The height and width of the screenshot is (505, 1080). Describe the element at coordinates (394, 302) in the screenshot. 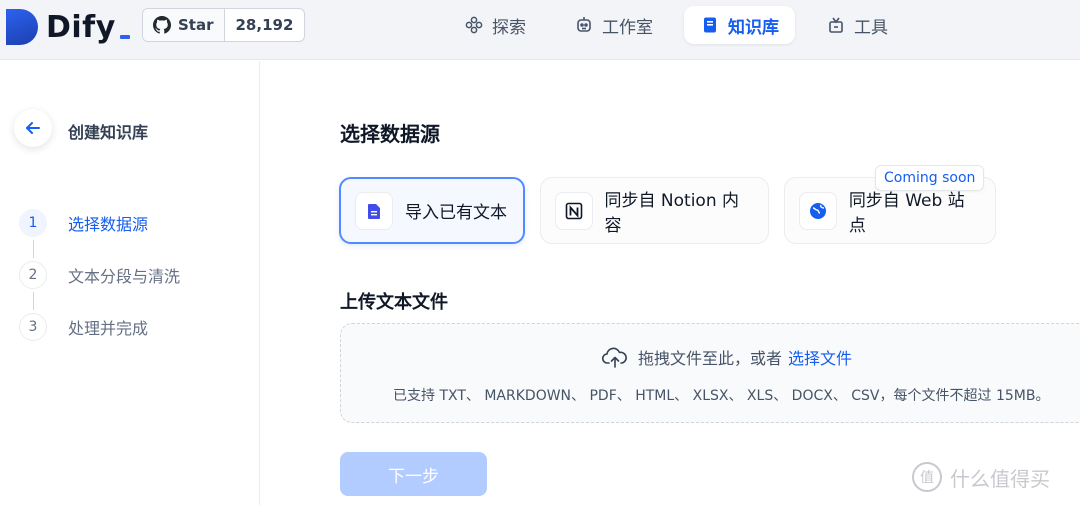

I see `upload-title: 上传文本文件` at that location.